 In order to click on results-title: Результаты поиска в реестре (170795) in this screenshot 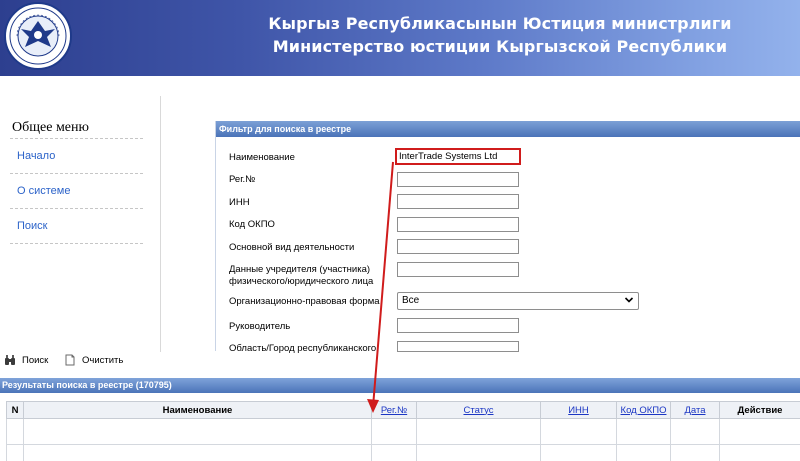, I will do `click(400, 385)`.